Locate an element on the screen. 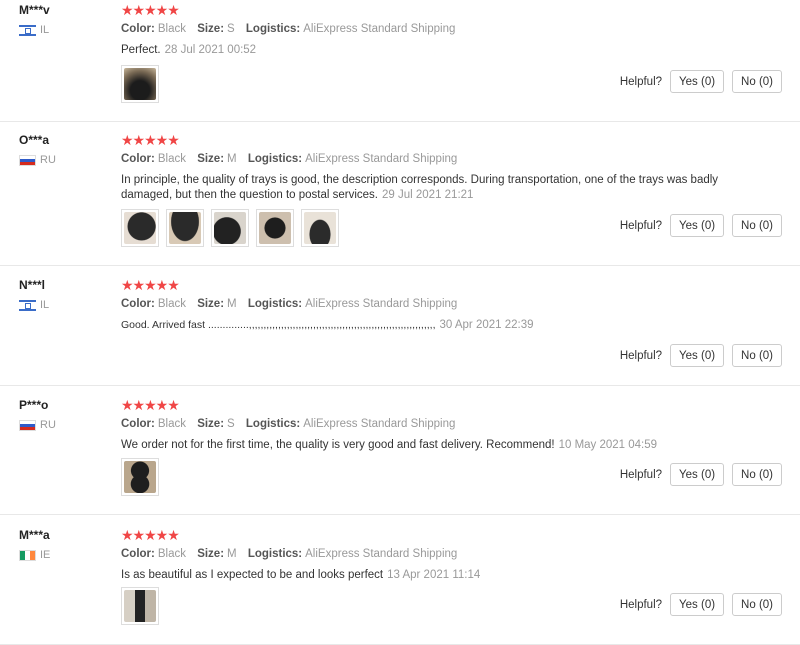 The image size is (800, 645). reviewer-country: IE is located at coordinates (34, 555).